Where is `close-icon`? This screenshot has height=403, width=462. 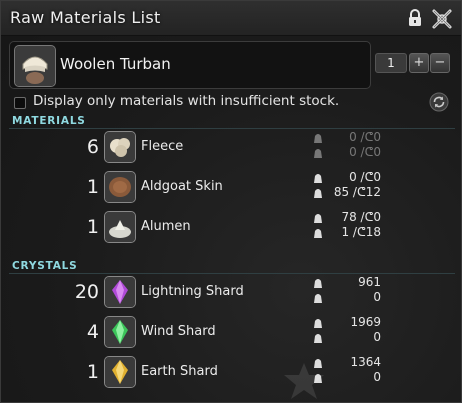 close-icon is located at coordinates (442, 19).